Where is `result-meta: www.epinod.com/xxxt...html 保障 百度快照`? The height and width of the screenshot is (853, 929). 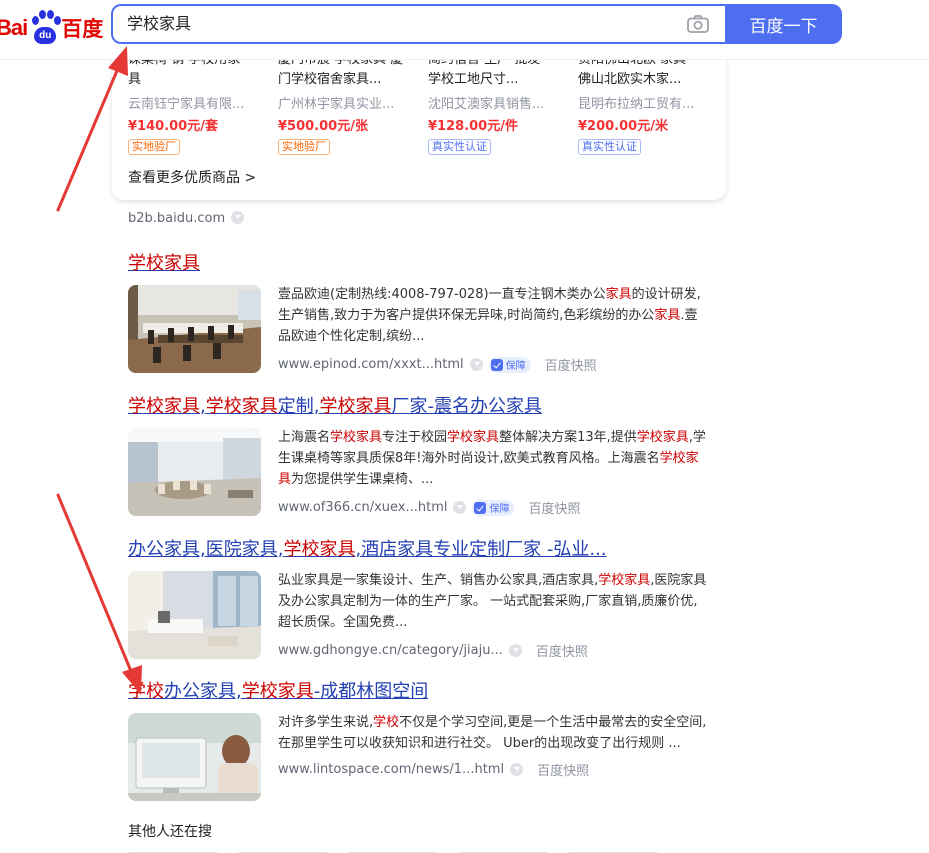
result-meta: www.epinod.com/xxxt...html 保障 百度快照 is located at coordinates (437, 364).